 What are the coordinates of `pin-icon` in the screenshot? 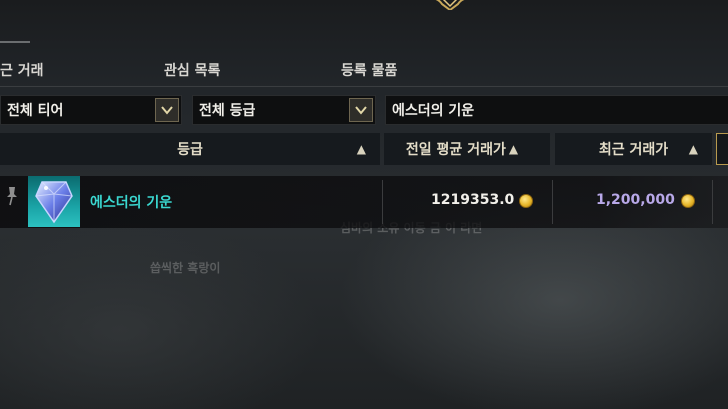 It's located at (12, 196).